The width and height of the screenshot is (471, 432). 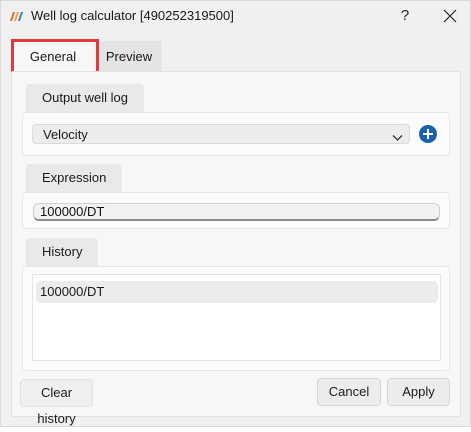 I want to click on chevron-down-icon, so click(x=397, y=137).